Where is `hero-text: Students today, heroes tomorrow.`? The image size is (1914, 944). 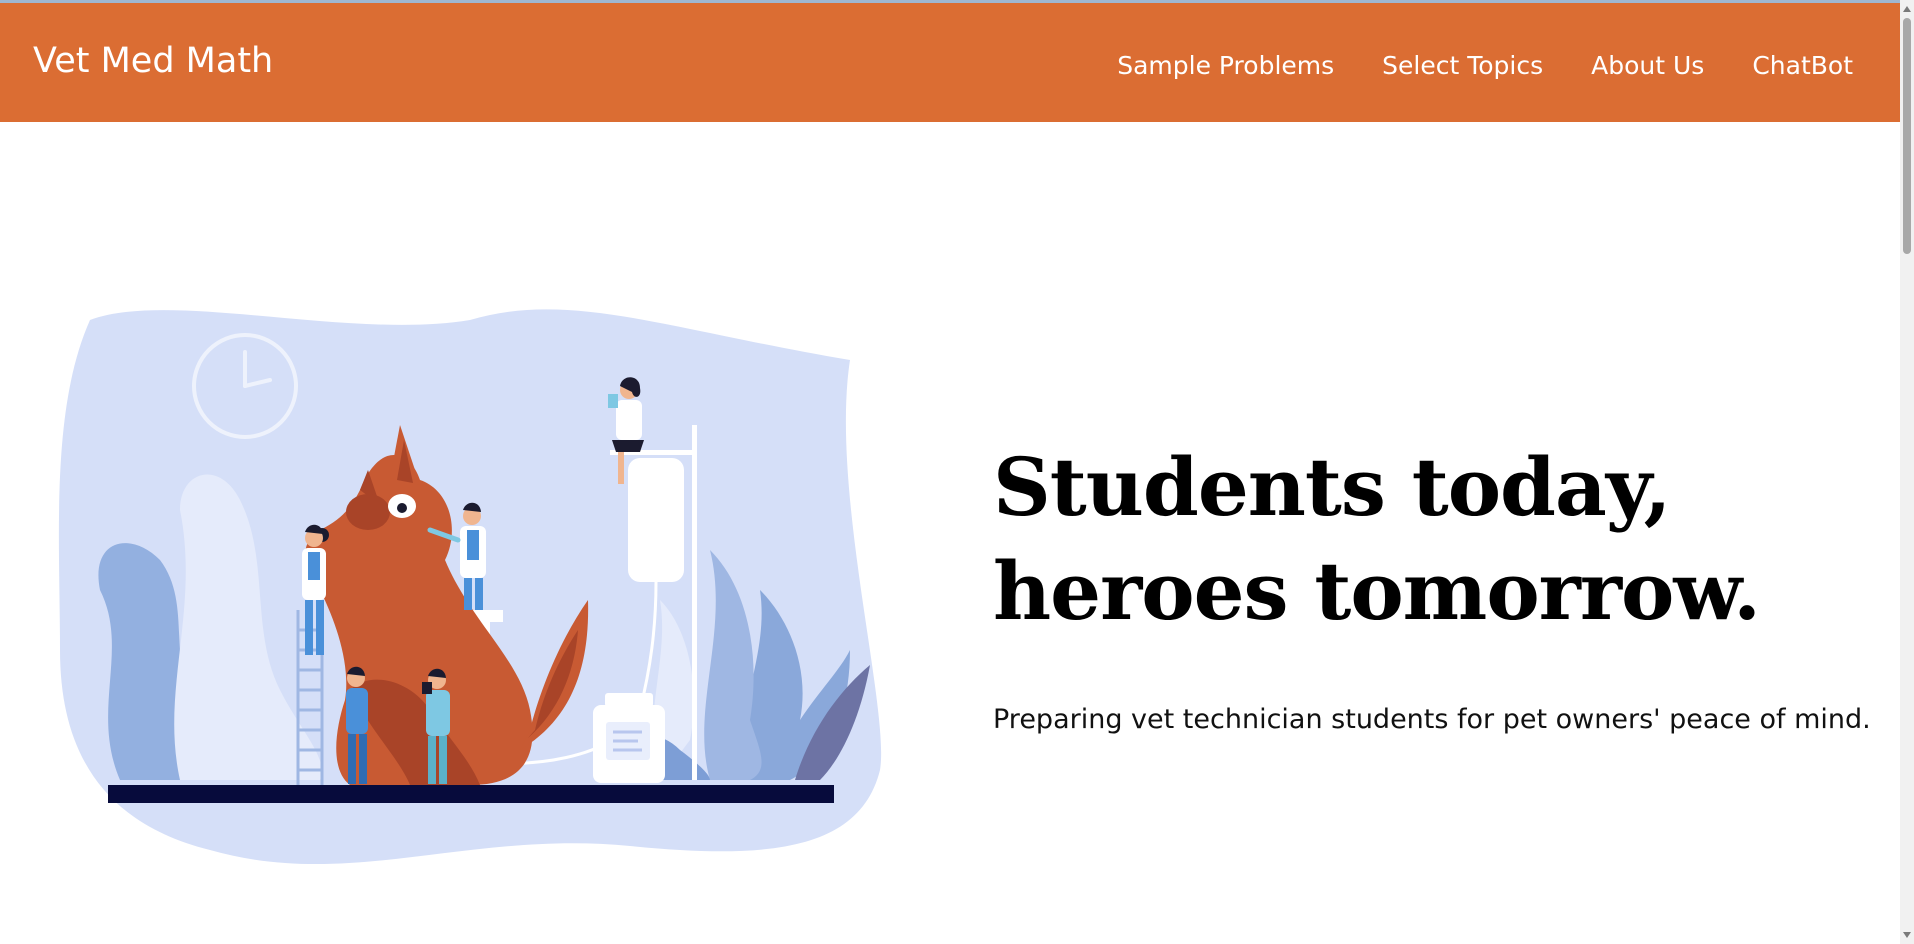
hero-text: Students today, heroes tomorrow. is located at coordinates (1433, 539).